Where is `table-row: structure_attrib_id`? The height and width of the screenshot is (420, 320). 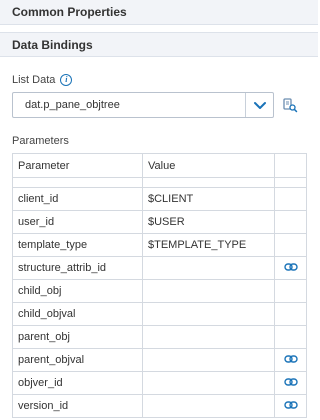
table-row: structure_attrib_id is located at coordinates (159, 268).